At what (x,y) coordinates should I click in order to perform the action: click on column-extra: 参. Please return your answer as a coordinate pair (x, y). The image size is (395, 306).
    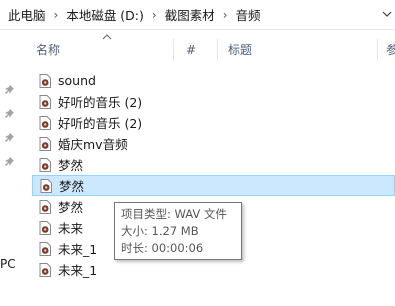
    Looking at the image, I should click on (390, 46).